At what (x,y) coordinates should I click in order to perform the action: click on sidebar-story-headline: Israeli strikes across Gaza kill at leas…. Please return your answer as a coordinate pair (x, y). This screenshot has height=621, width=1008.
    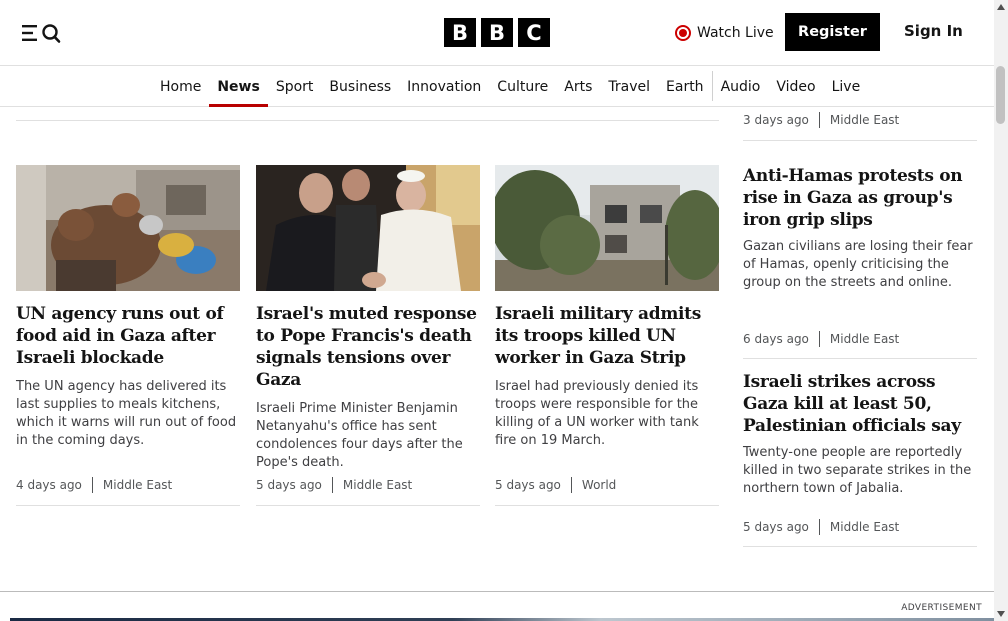
    Looking at the image, I should click on (860, 404).